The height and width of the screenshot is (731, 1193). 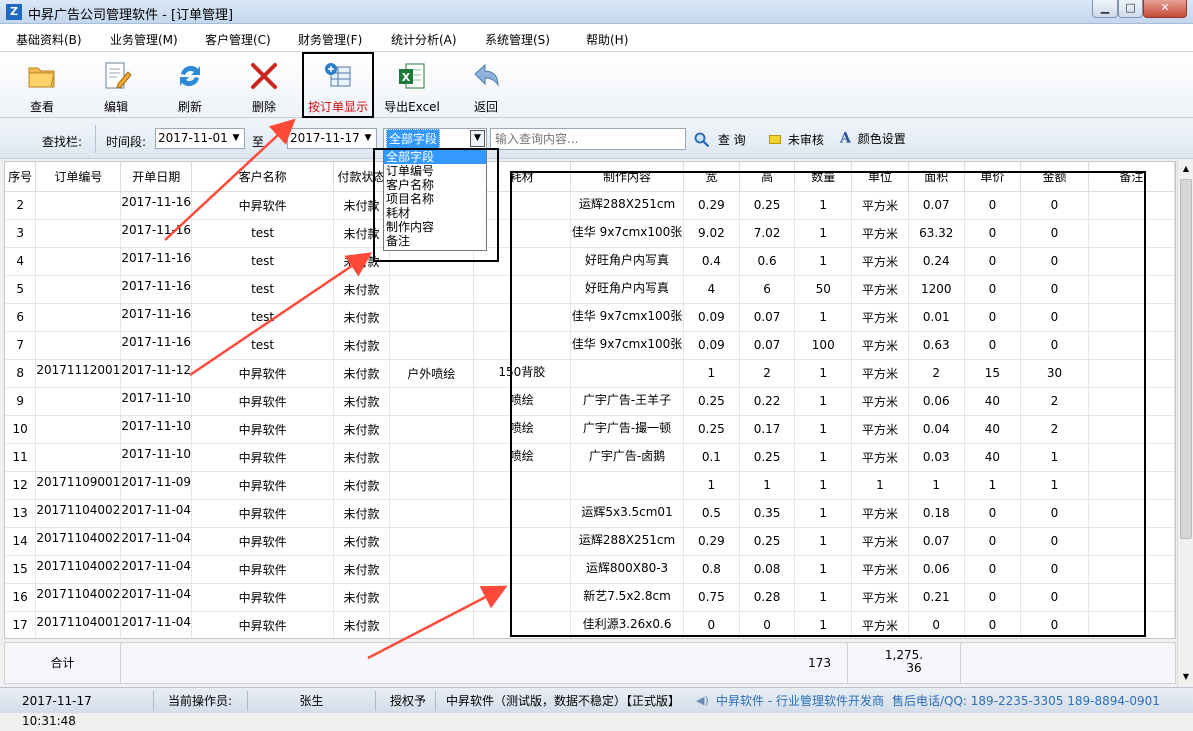 I want to click on arrow-to-data-box, so click(x=437, y=622).